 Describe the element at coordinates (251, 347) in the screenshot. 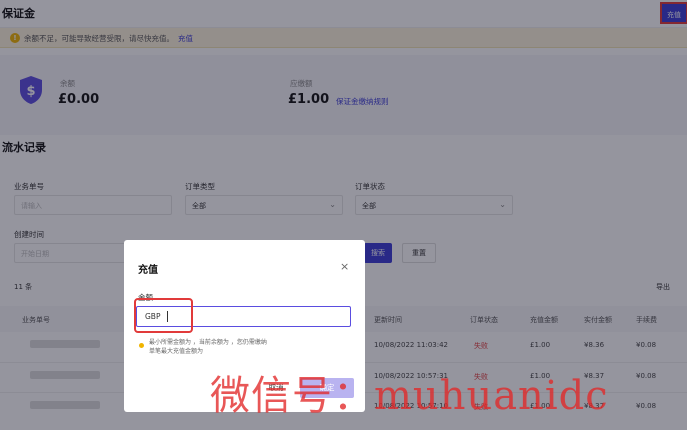

I see `amount-note: 最小所需金额为 ，当前余额为 ，您仍需缴纳 单笔最大充值金额为` at that location.